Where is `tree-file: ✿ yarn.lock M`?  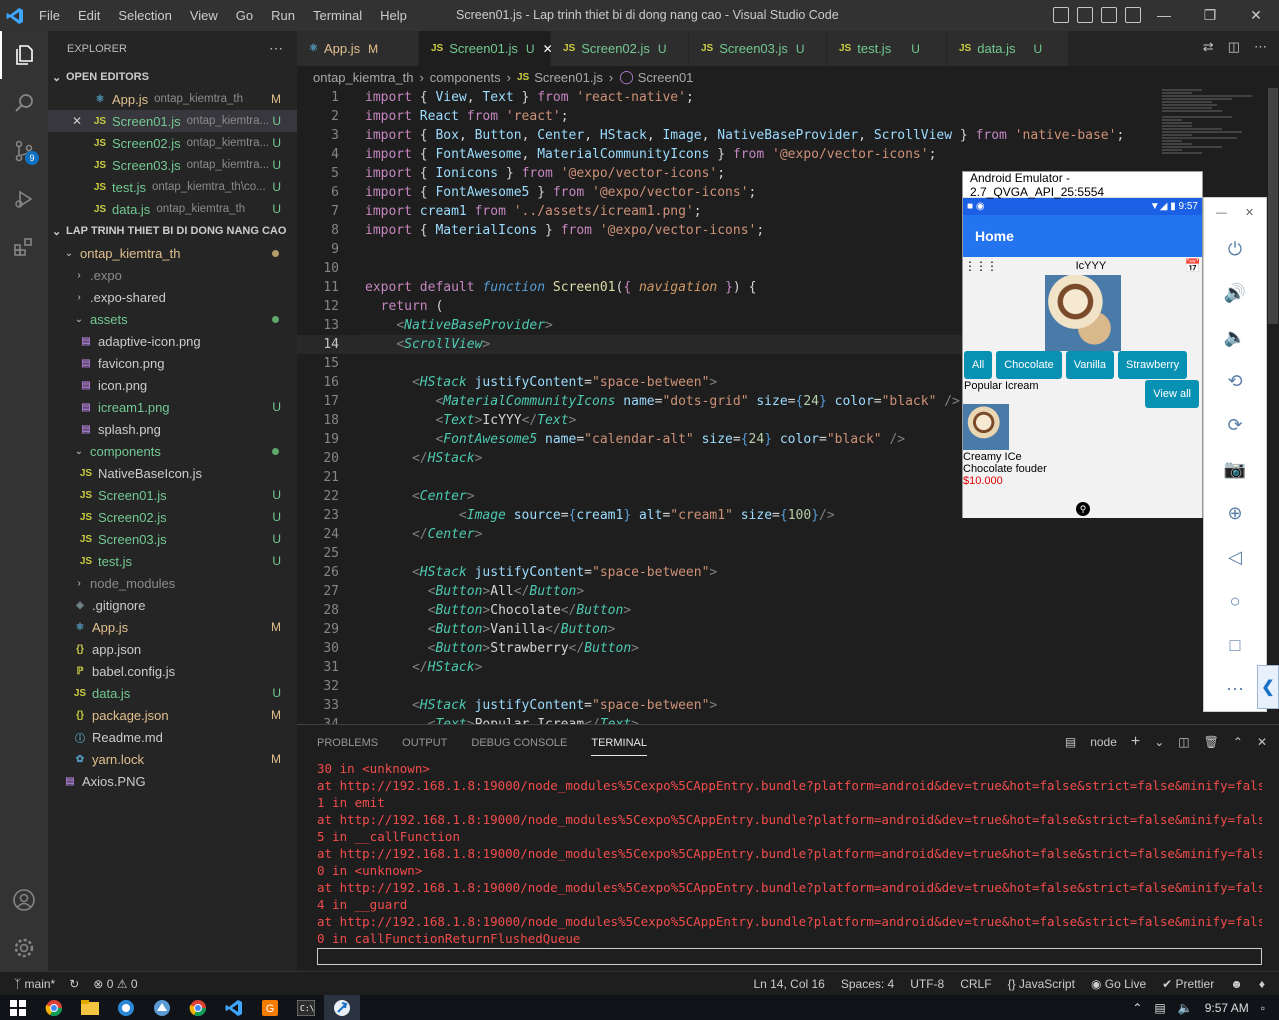
tree-file: ✿ yarn.lock M is located at coordinates (172, 759).